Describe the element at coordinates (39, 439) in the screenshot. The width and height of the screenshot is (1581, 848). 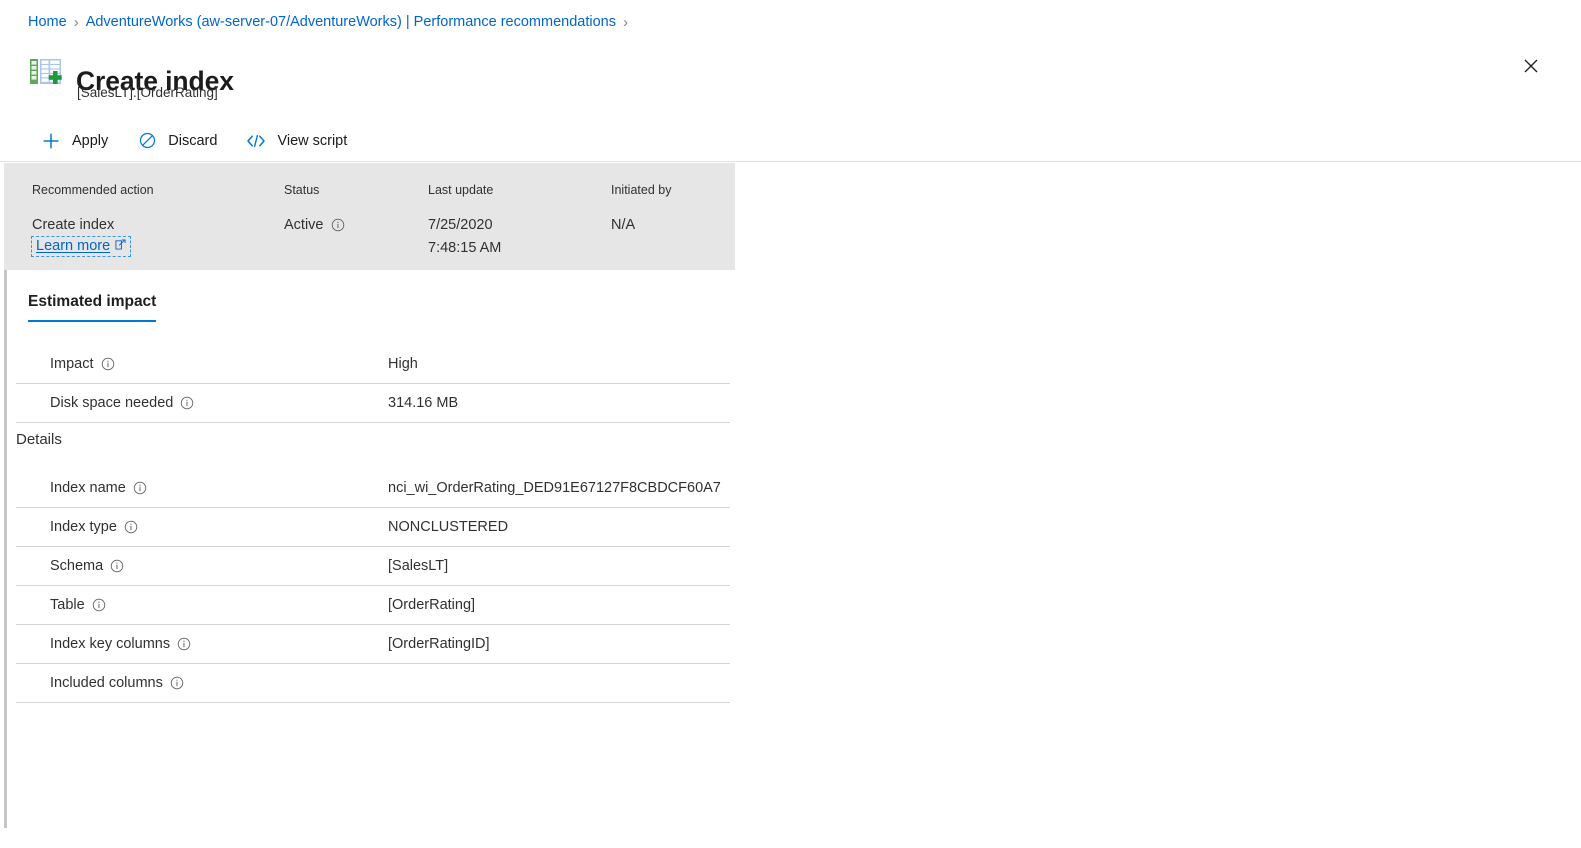
I see `details-section-label: Details` at that location.